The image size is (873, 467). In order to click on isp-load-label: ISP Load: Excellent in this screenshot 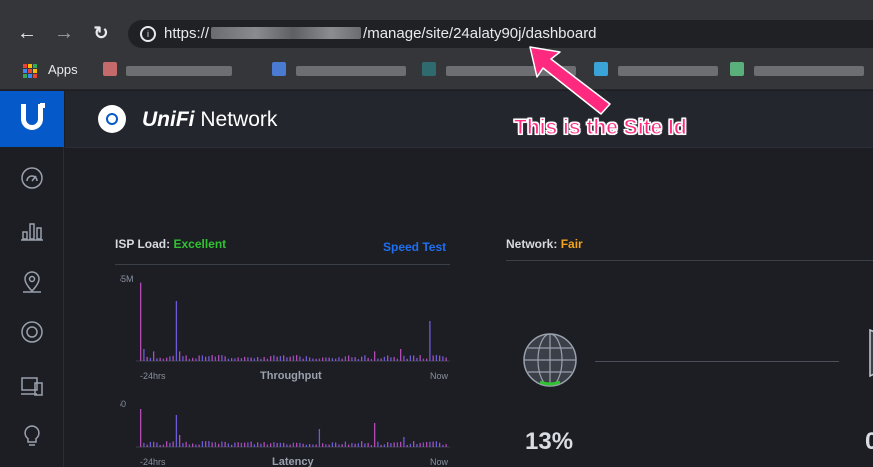, I will do `click(170, 244)`.